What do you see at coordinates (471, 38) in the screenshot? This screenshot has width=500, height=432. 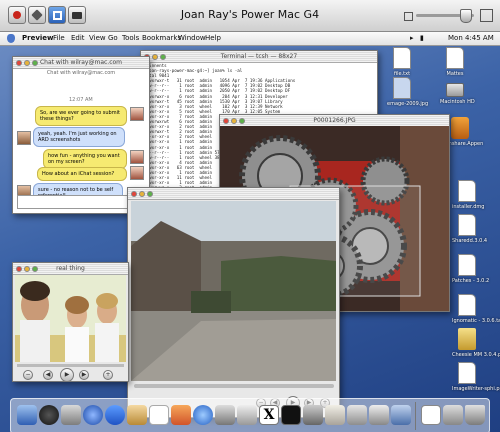 I see `menu-clock: Mon 4:45 AM` at bounding box center [471, 38].